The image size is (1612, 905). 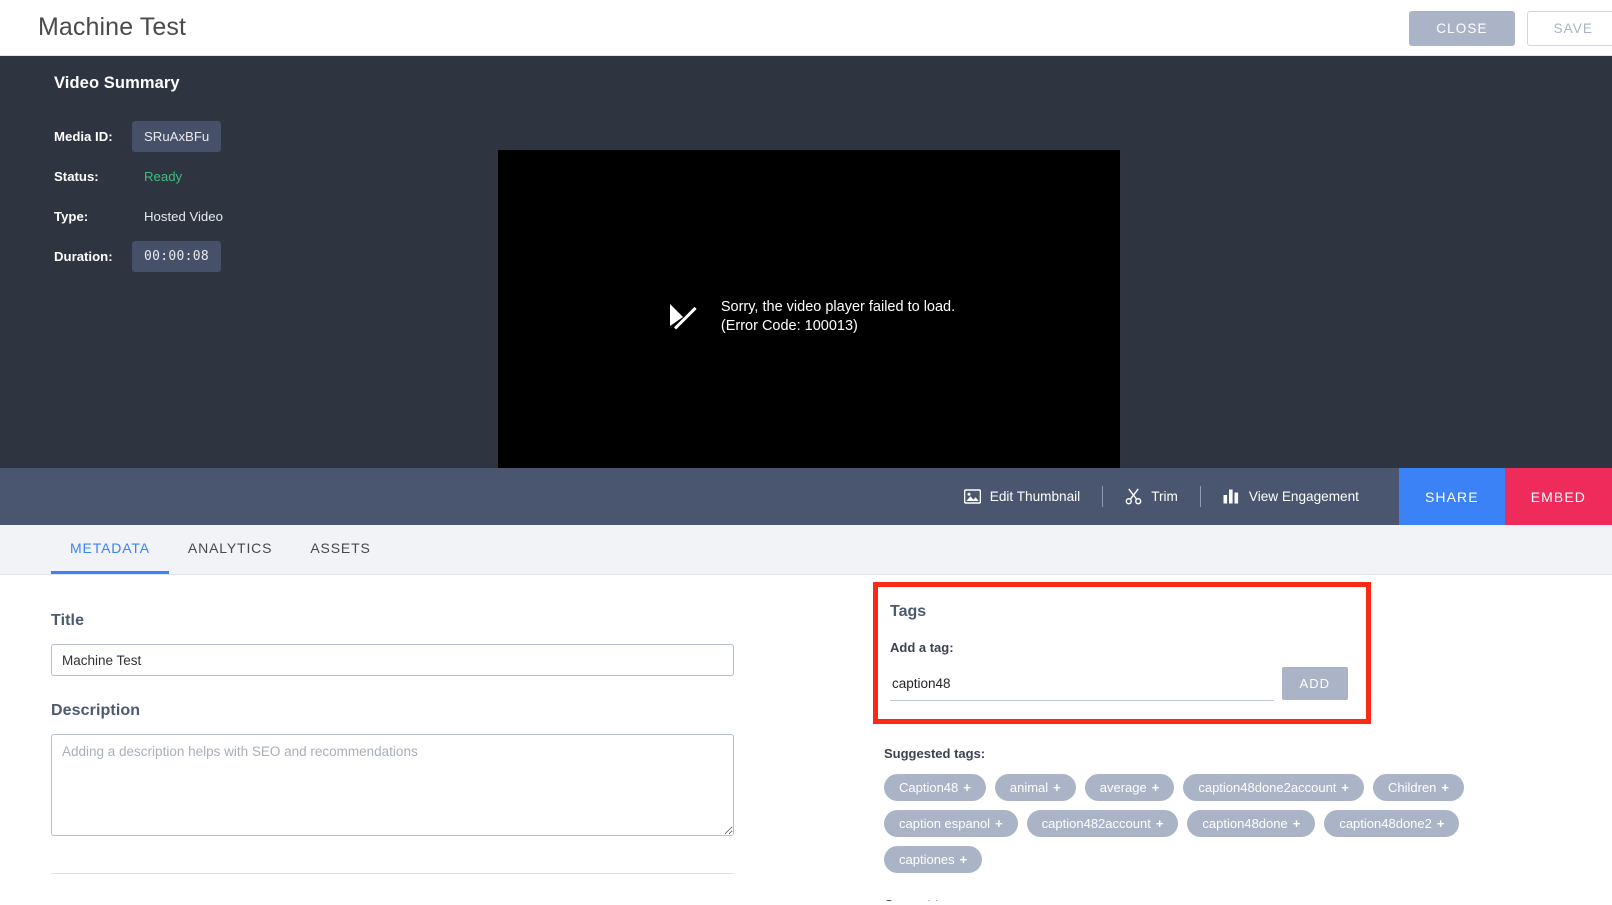 What do you see at coordinates (110, 549) in the screenshot?
I see `tab-metadata: METADATA` at bounding box center [110, 549].